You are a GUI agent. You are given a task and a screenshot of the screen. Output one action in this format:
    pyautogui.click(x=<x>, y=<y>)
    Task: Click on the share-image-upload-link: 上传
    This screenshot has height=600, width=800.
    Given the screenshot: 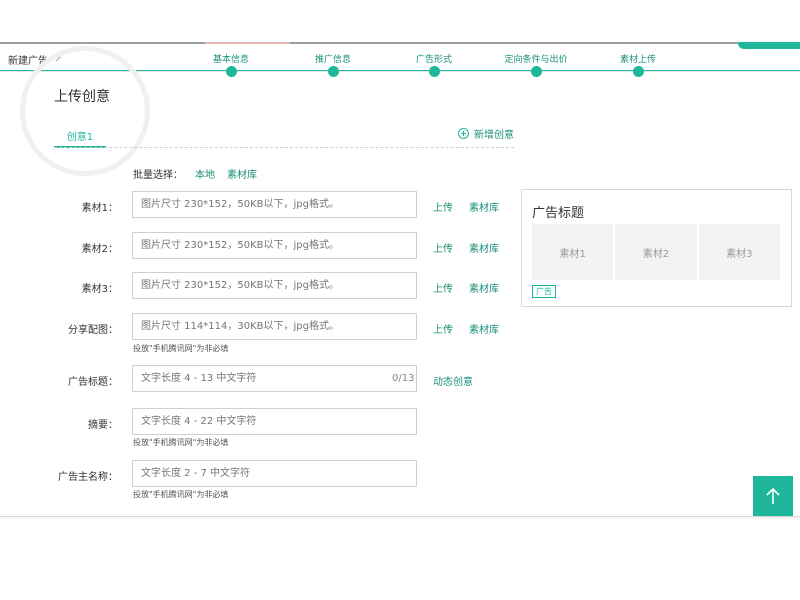 What is the action you would take?
    pyautogui.click(x=443, y=328)
    